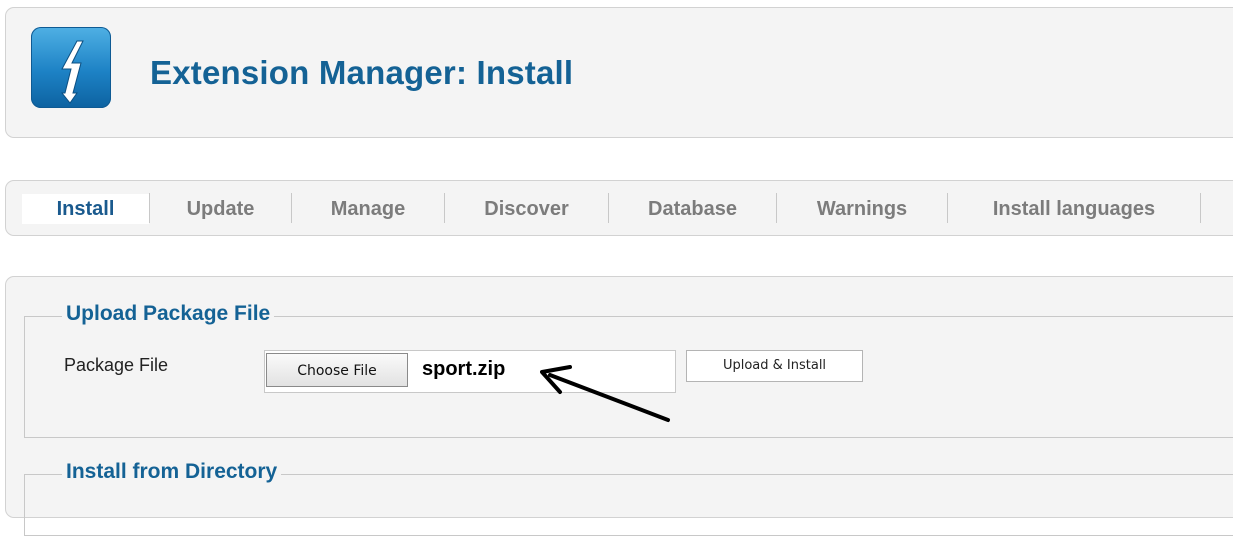 The image size is (1233, 536). What do you see at coordinates (368, 209) in the screenshot?
I see `tab-manage: Manage` at bounding box center [368, 209].